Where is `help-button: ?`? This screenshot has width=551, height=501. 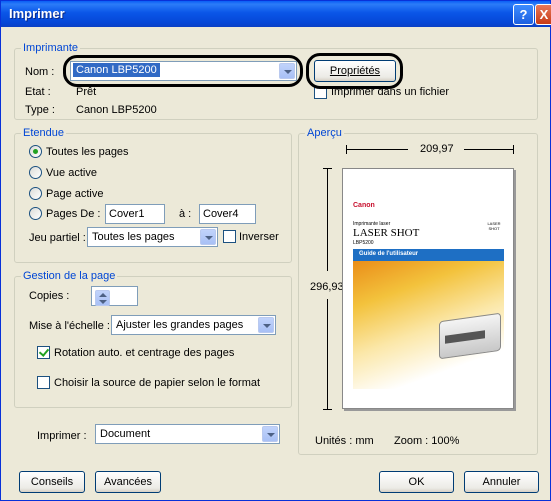 help-button: ? is located at coordinates (523, 14).